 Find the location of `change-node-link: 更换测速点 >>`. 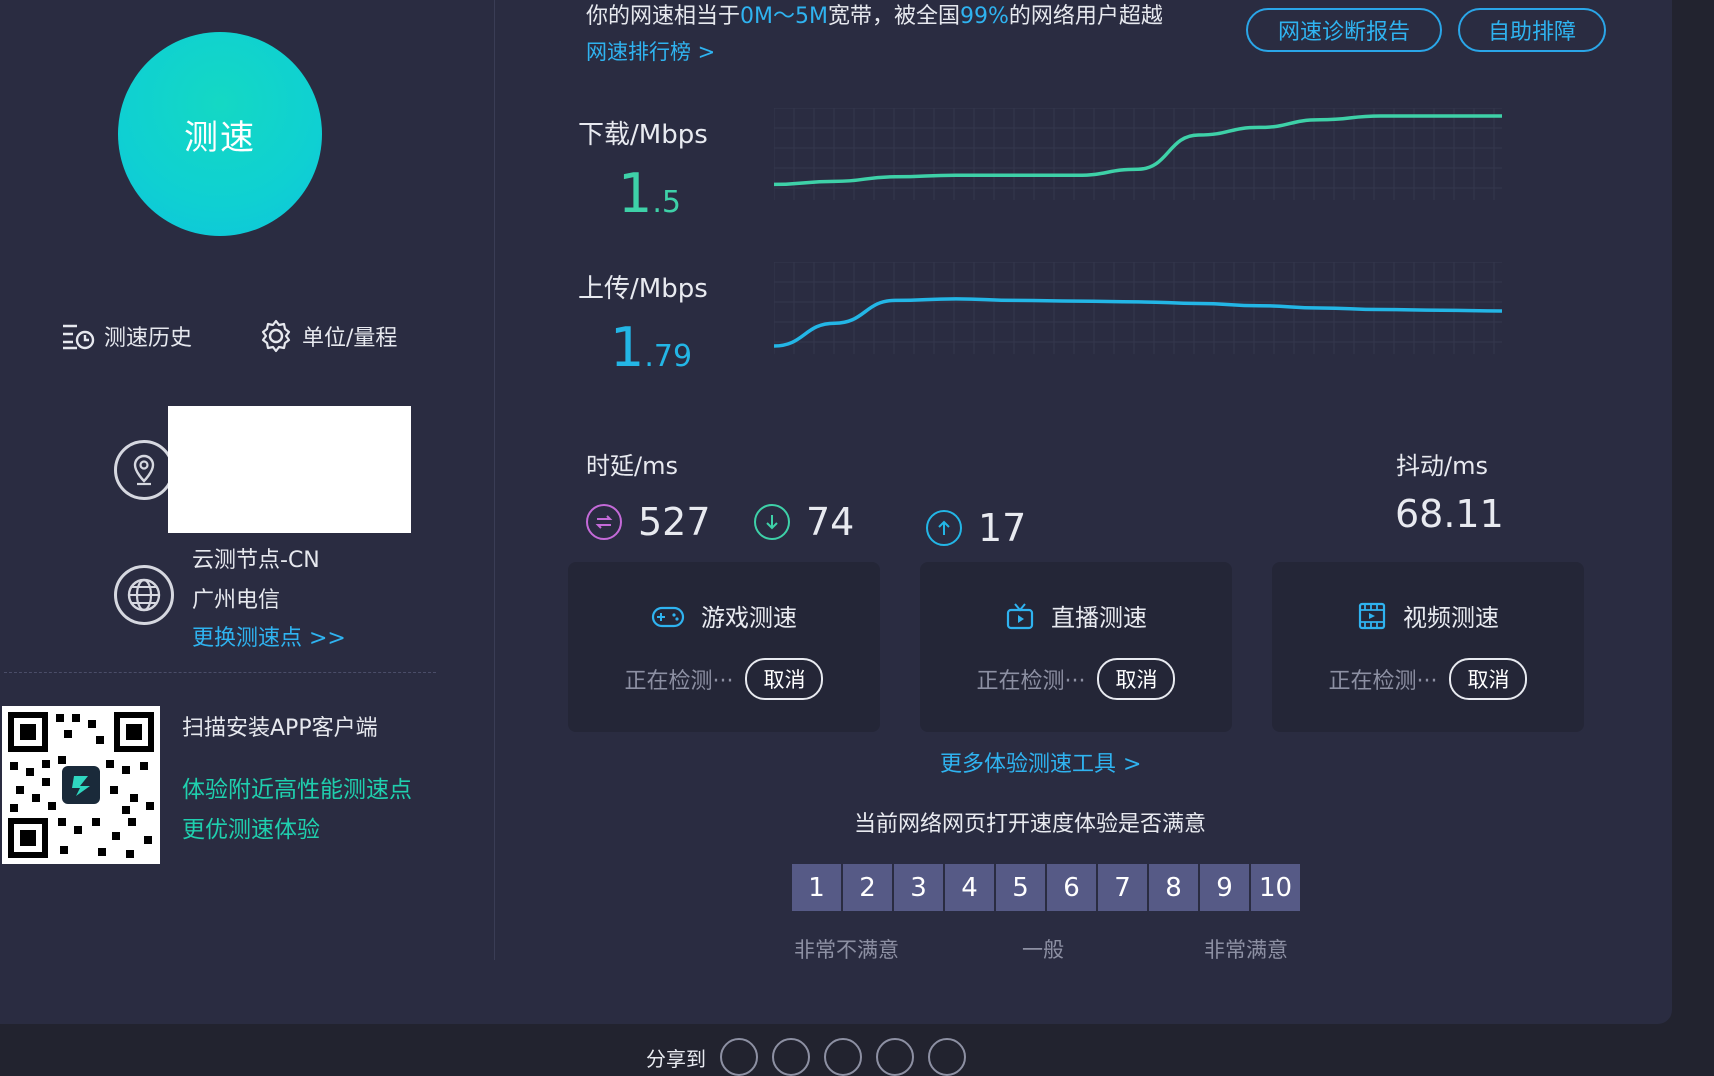

change-node-link: 更换测速点 >> is located at coordinates (269, 636).